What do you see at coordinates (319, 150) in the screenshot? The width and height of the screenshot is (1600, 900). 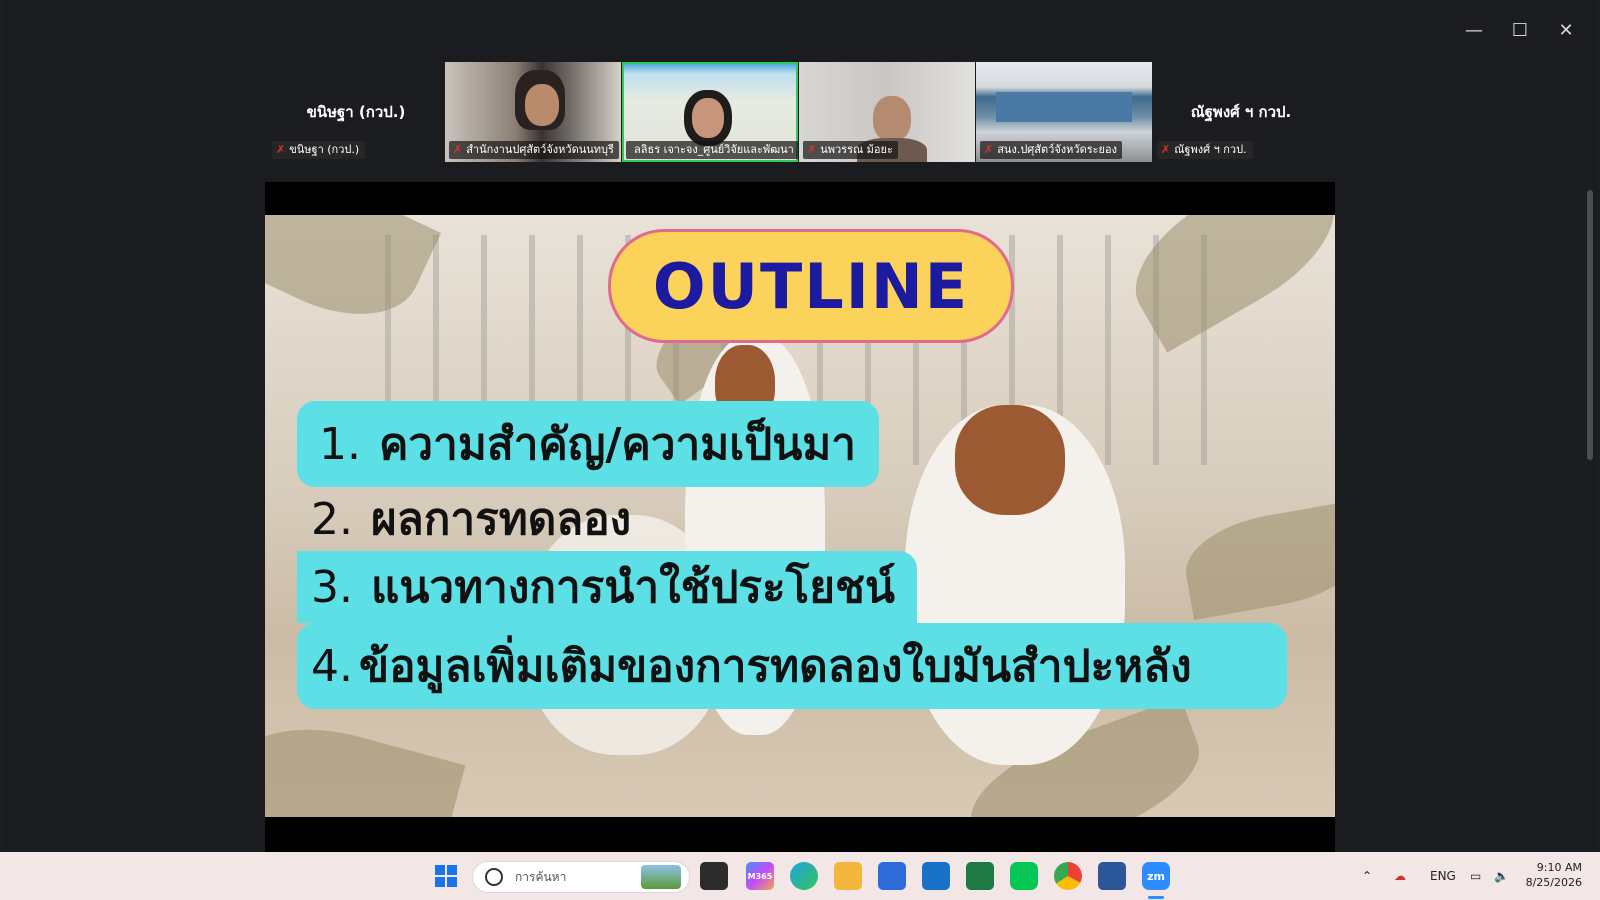 I see `participant-namebar: ✗ ขนิษฐา (กวป.)` at bounding box center [319, 150].